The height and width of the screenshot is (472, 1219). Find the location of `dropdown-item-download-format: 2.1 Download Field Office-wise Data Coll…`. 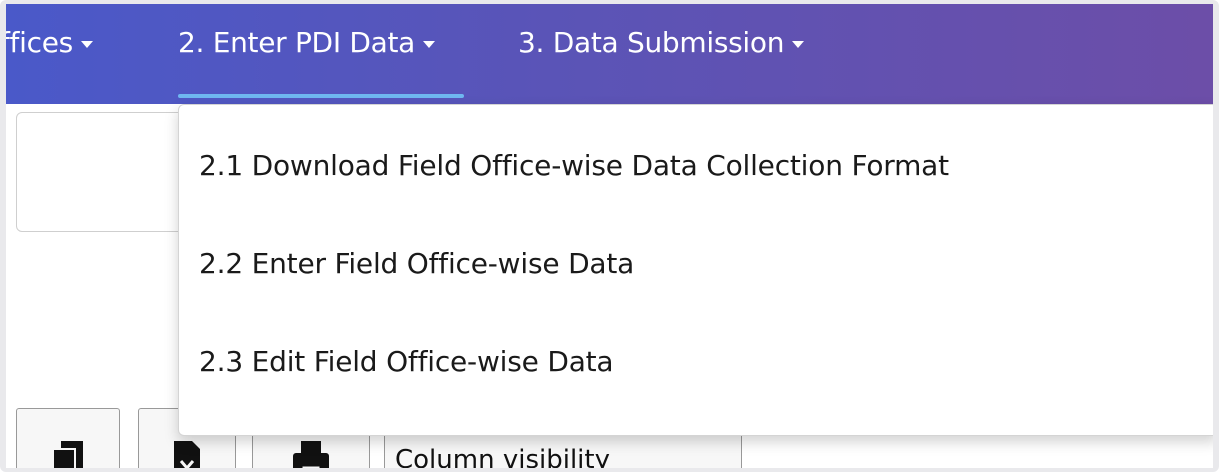

dropdown-item-download-format: 2.1 Download Field Office-wise Data Coll… is located at coordinates (574, 165).